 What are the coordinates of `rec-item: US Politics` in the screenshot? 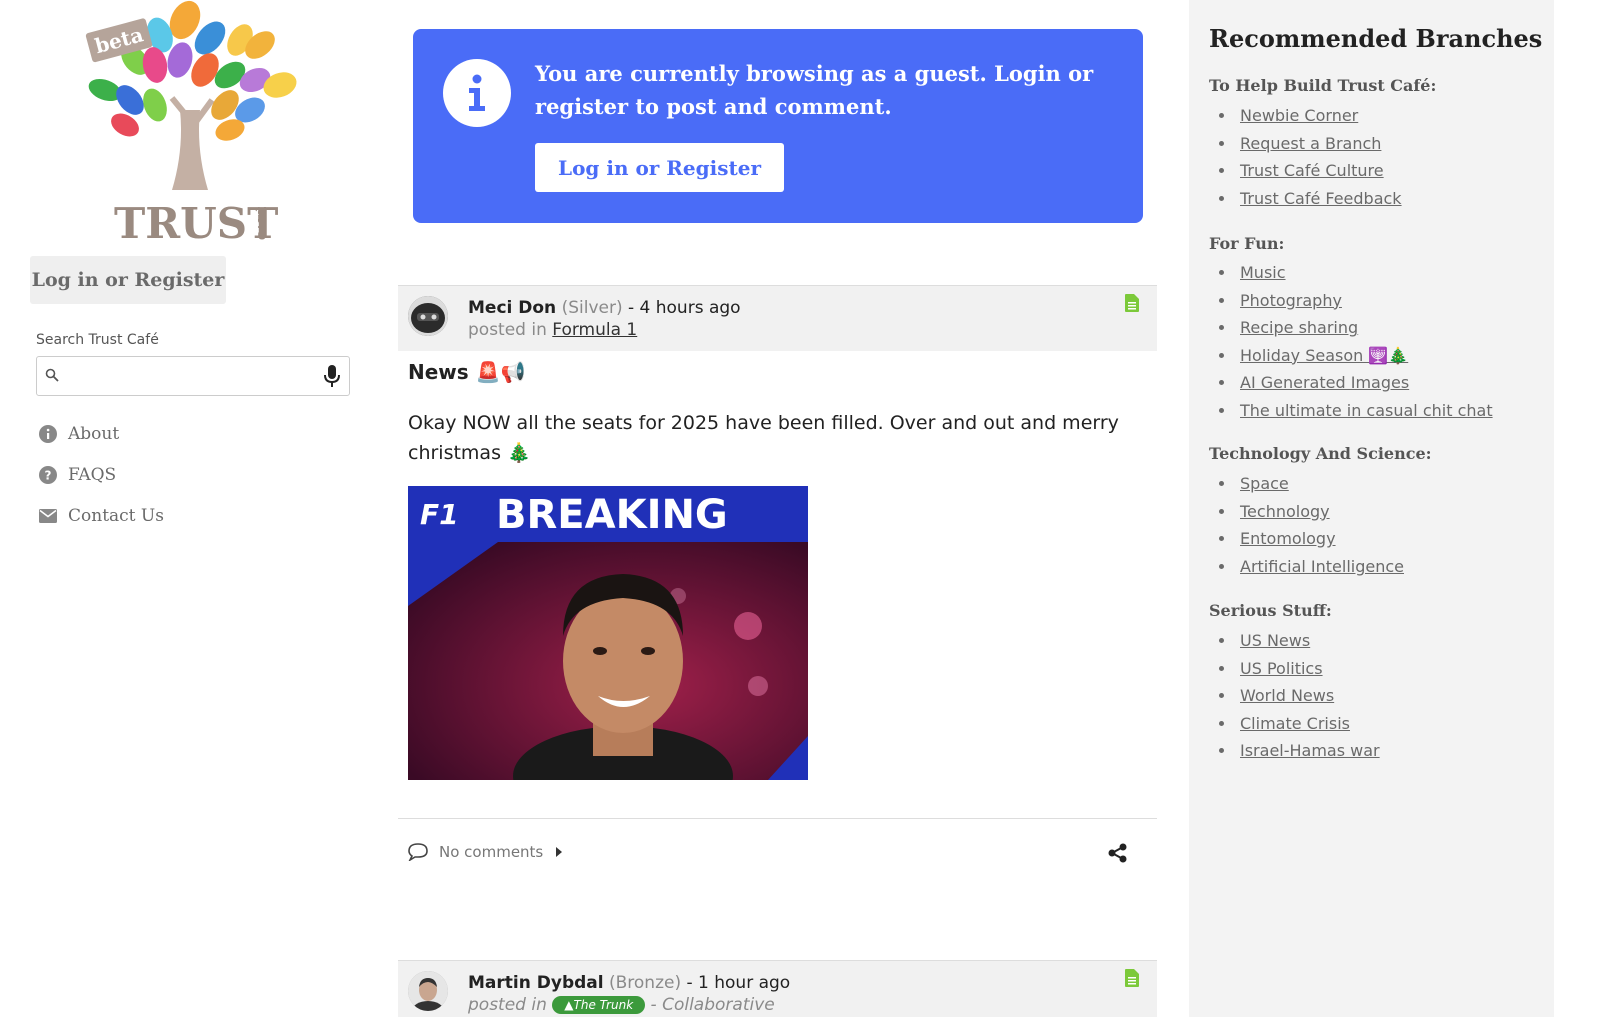 It's located at (1299, 669).